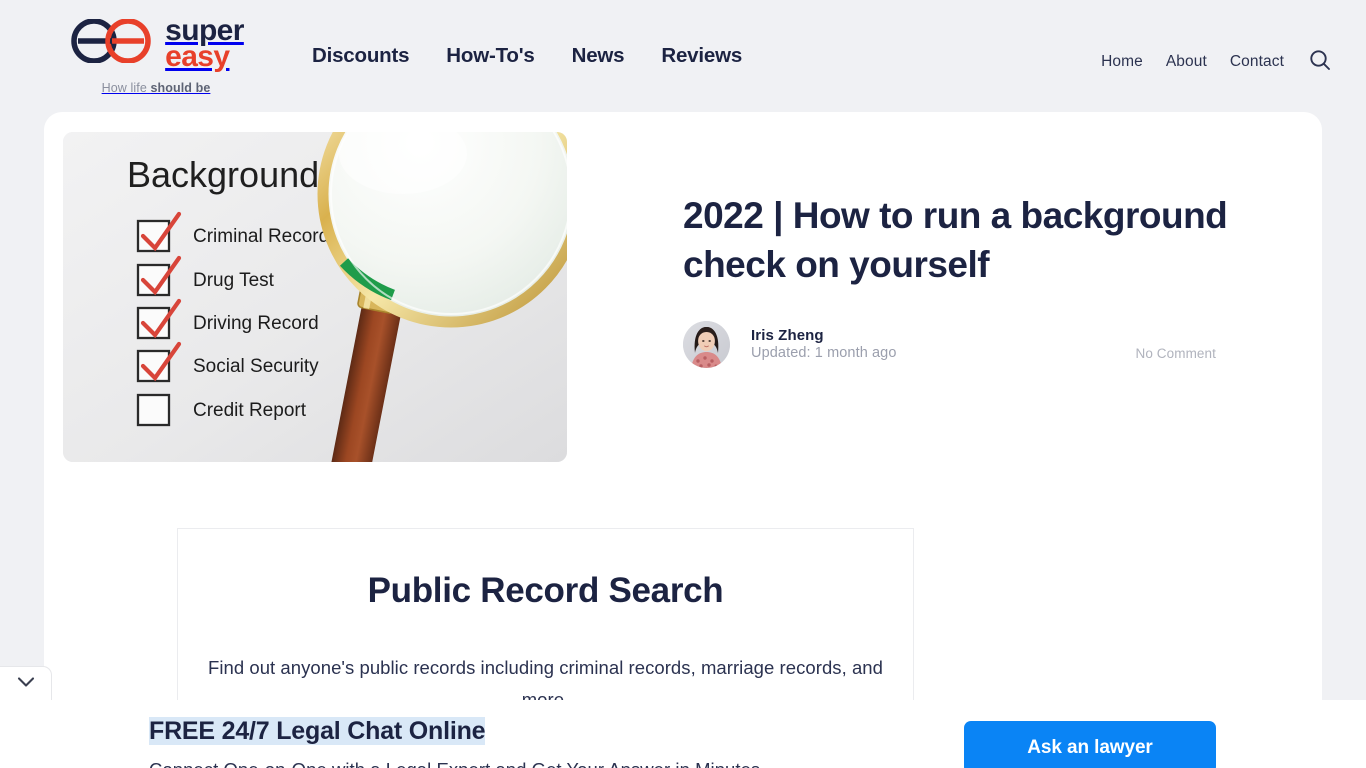 The image size is (1366, 768). I want to click on author-name-link: Iris Zheng, so click(824, 335).